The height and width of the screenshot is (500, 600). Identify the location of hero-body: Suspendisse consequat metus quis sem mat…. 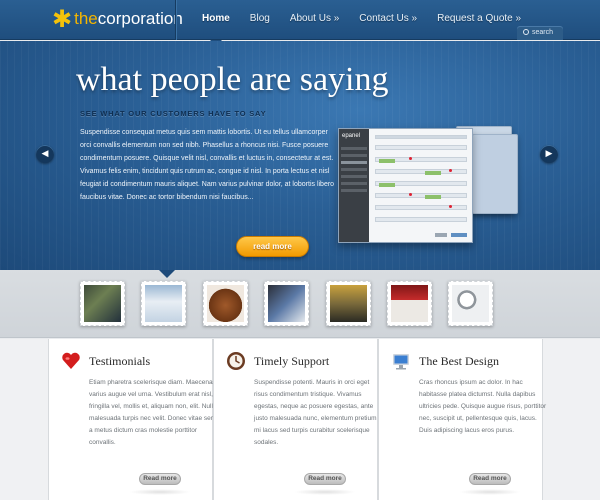
(207, 165).